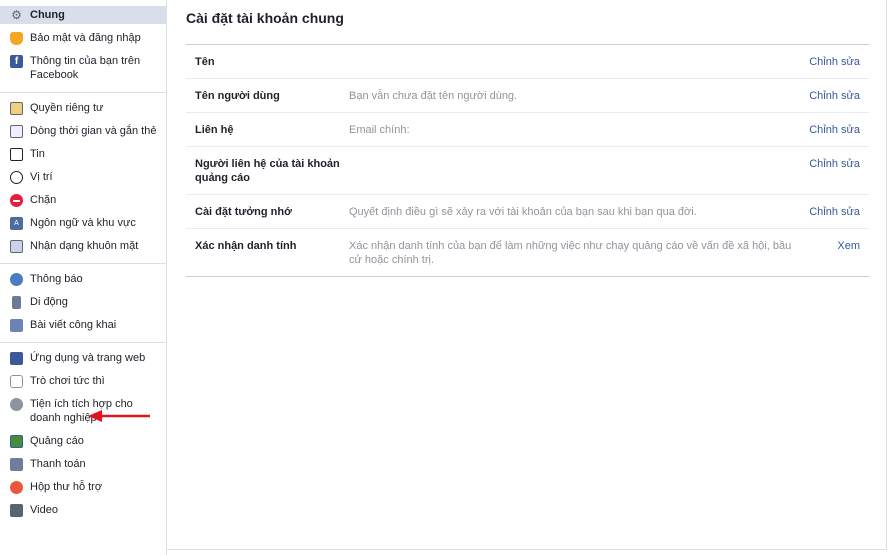 The height and width of the screenshot is (555, 891). What do you see at coordinates (433, 96) in the screenshot?
I see `row-value: Bạn vẫn chưa đặt tên người dùng.` at bounding box center [433, 96].